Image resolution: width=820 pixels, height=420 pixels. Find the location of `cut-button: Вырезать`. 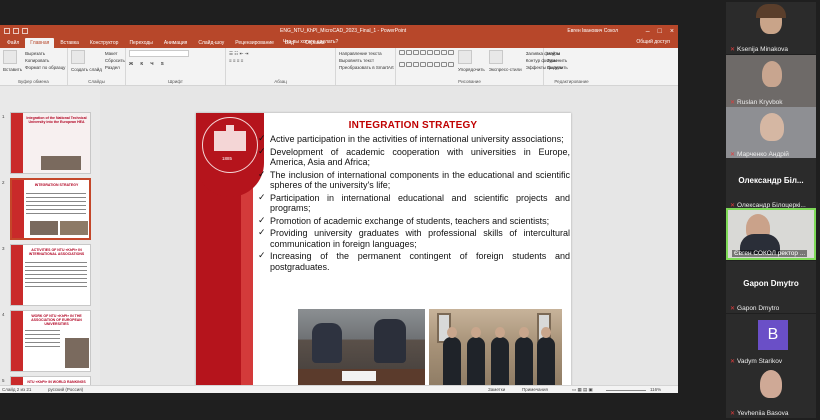

cut-button: Вырезать is located at coordinates (45, 53).